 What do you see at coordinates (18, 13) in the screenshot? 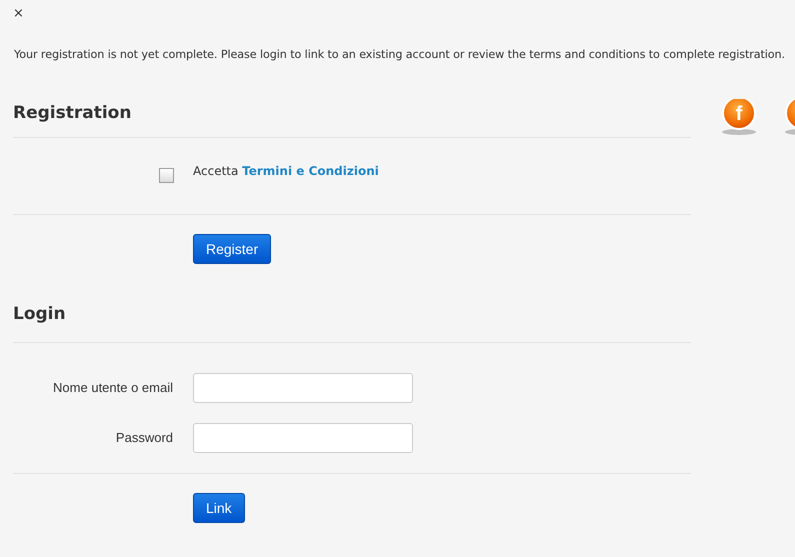
I see `close-button: ×` at bounding box center [18, 13].